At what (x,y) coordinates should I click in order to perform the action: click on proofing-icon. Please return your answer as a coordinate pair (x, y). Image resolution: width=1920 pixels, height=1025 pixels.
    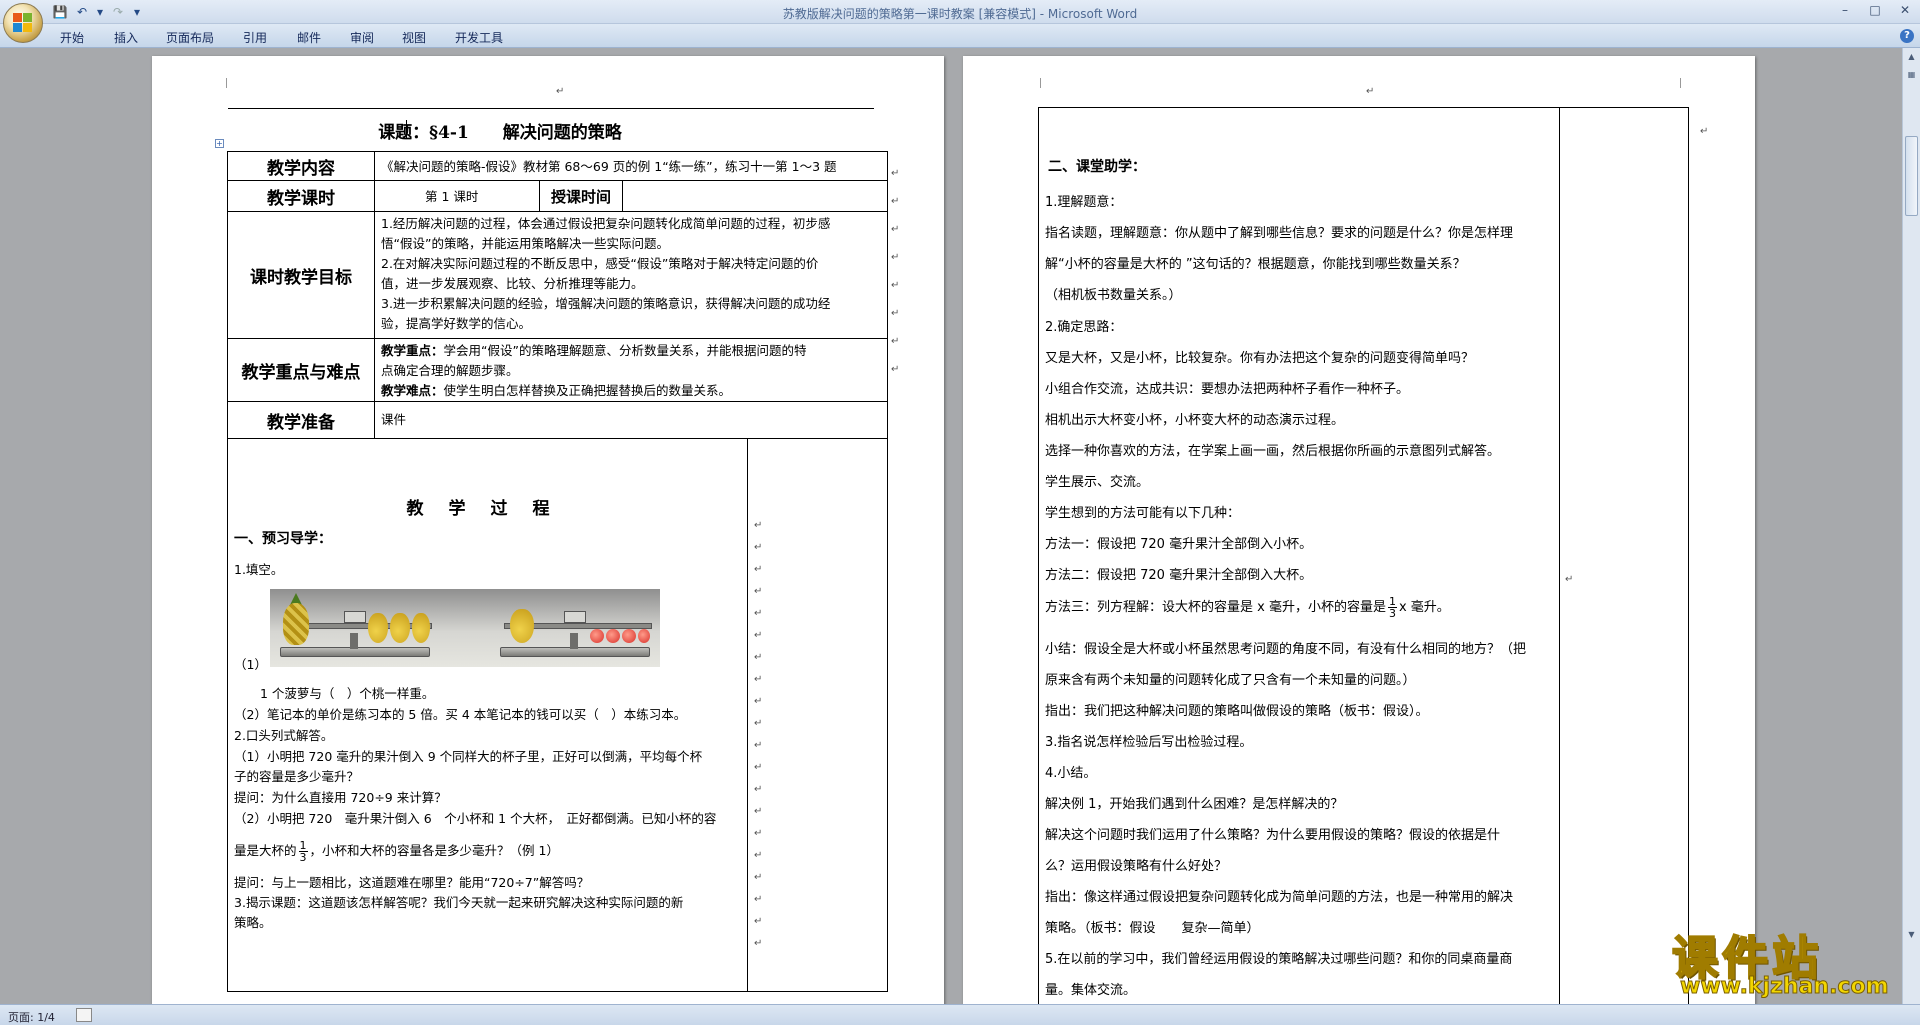
    Looking at the image, I should click on (84, 1015).